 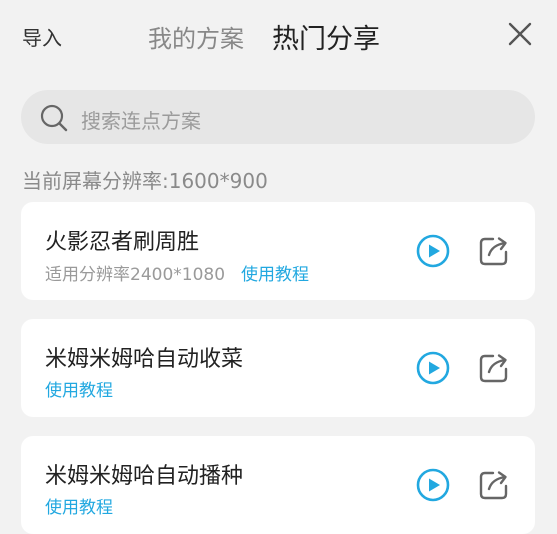 What do you see at coordinates (520, 34) in the screenshot?
I see `close-icon` at bounding box center [520, 34].